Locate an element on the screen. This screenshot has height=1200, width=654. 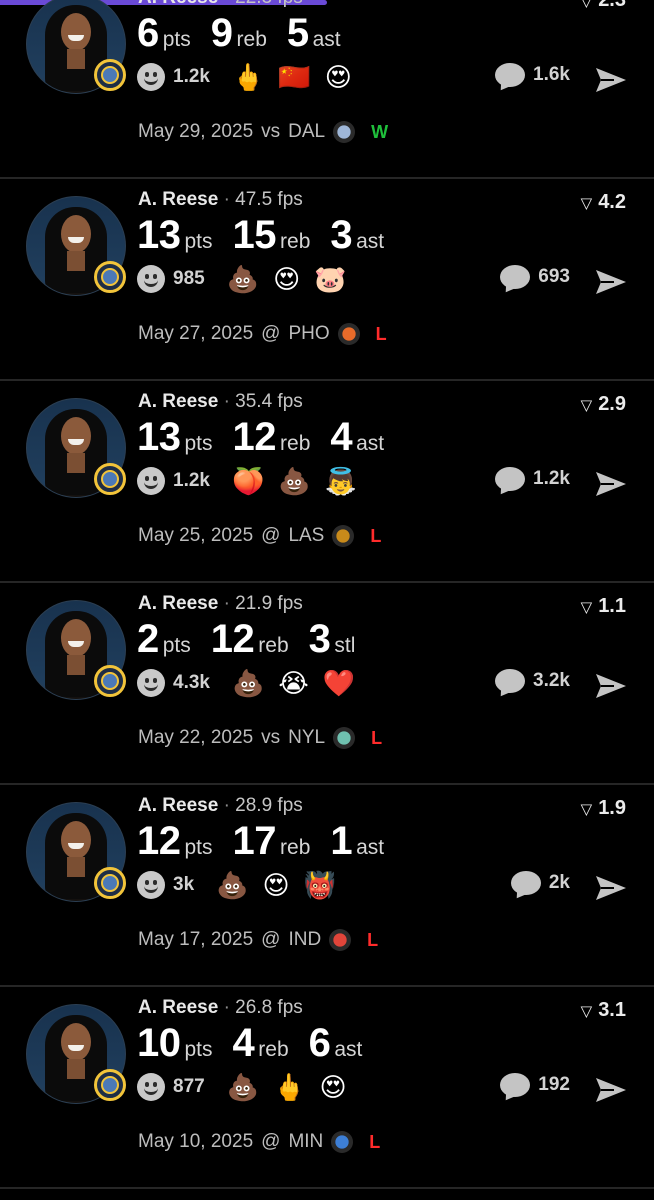
opponent-abbr: NYL is located at coordinates (306, 738).